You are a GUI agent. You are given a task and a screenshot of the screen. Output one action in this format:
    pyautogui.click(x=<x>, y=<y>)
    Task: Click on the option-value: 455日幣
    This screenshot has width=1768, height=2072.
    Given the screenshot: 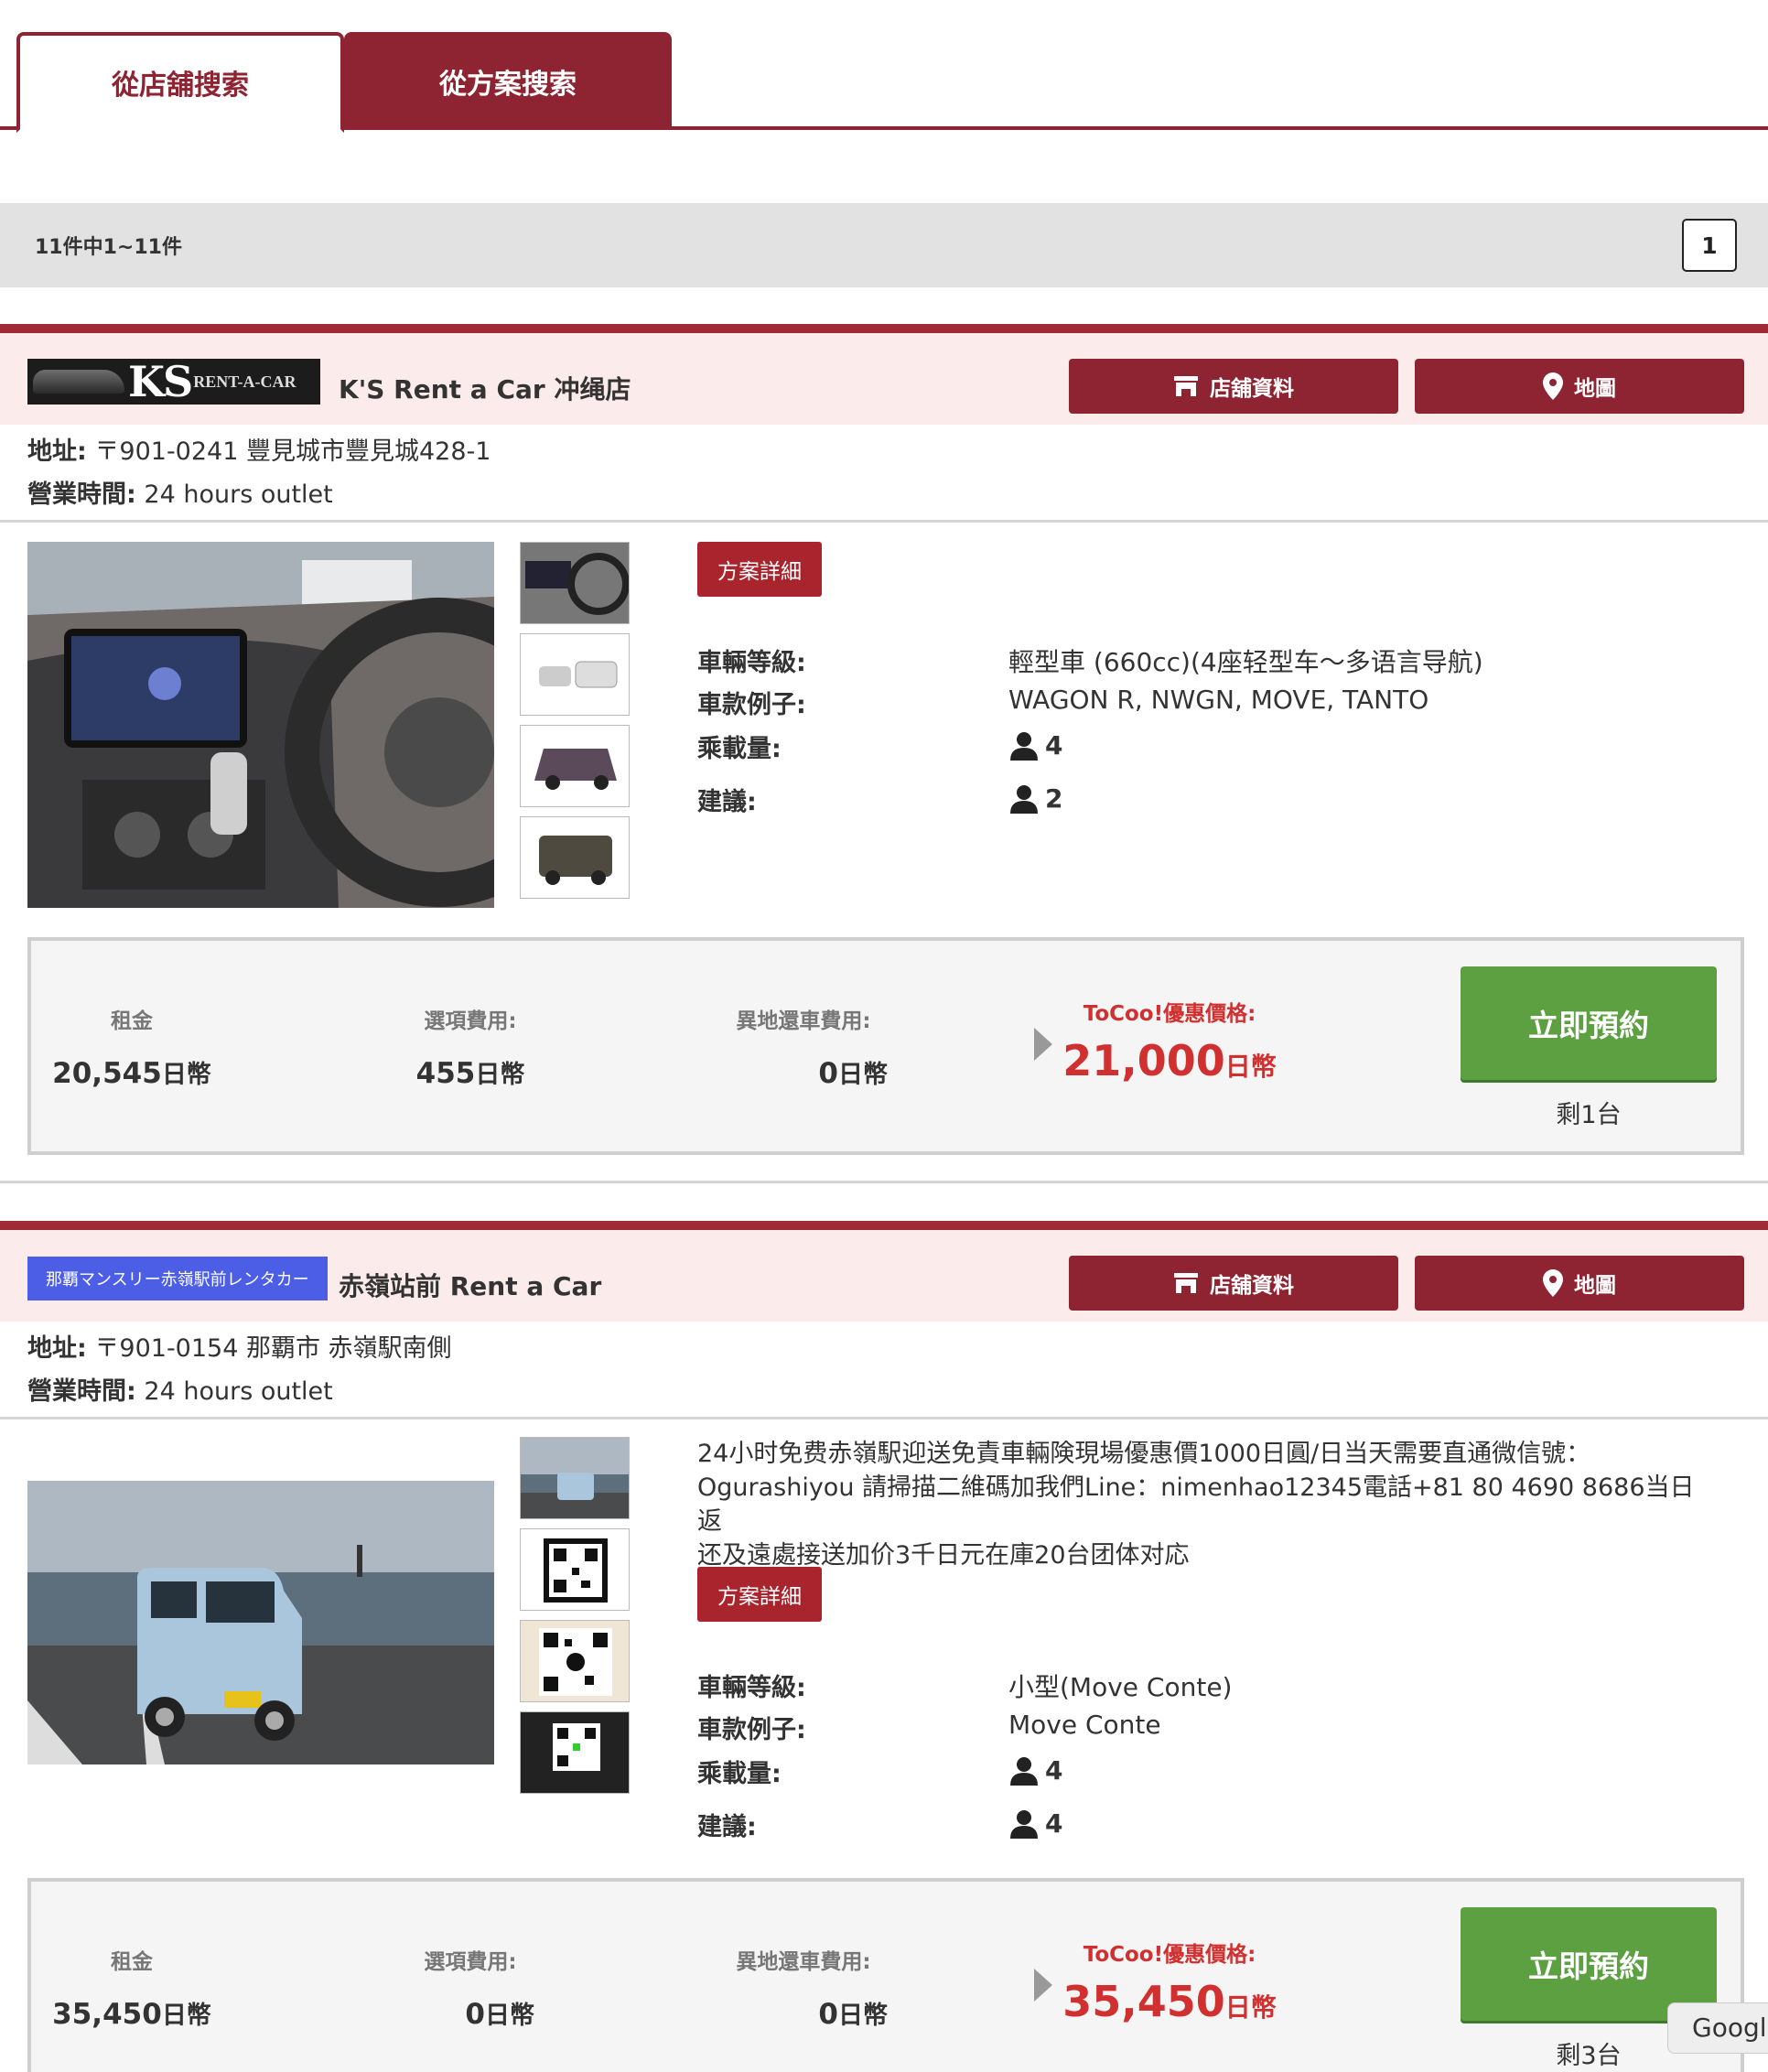 What is the action you would take?
    pyautogui.click(x=470, y=1073)
    